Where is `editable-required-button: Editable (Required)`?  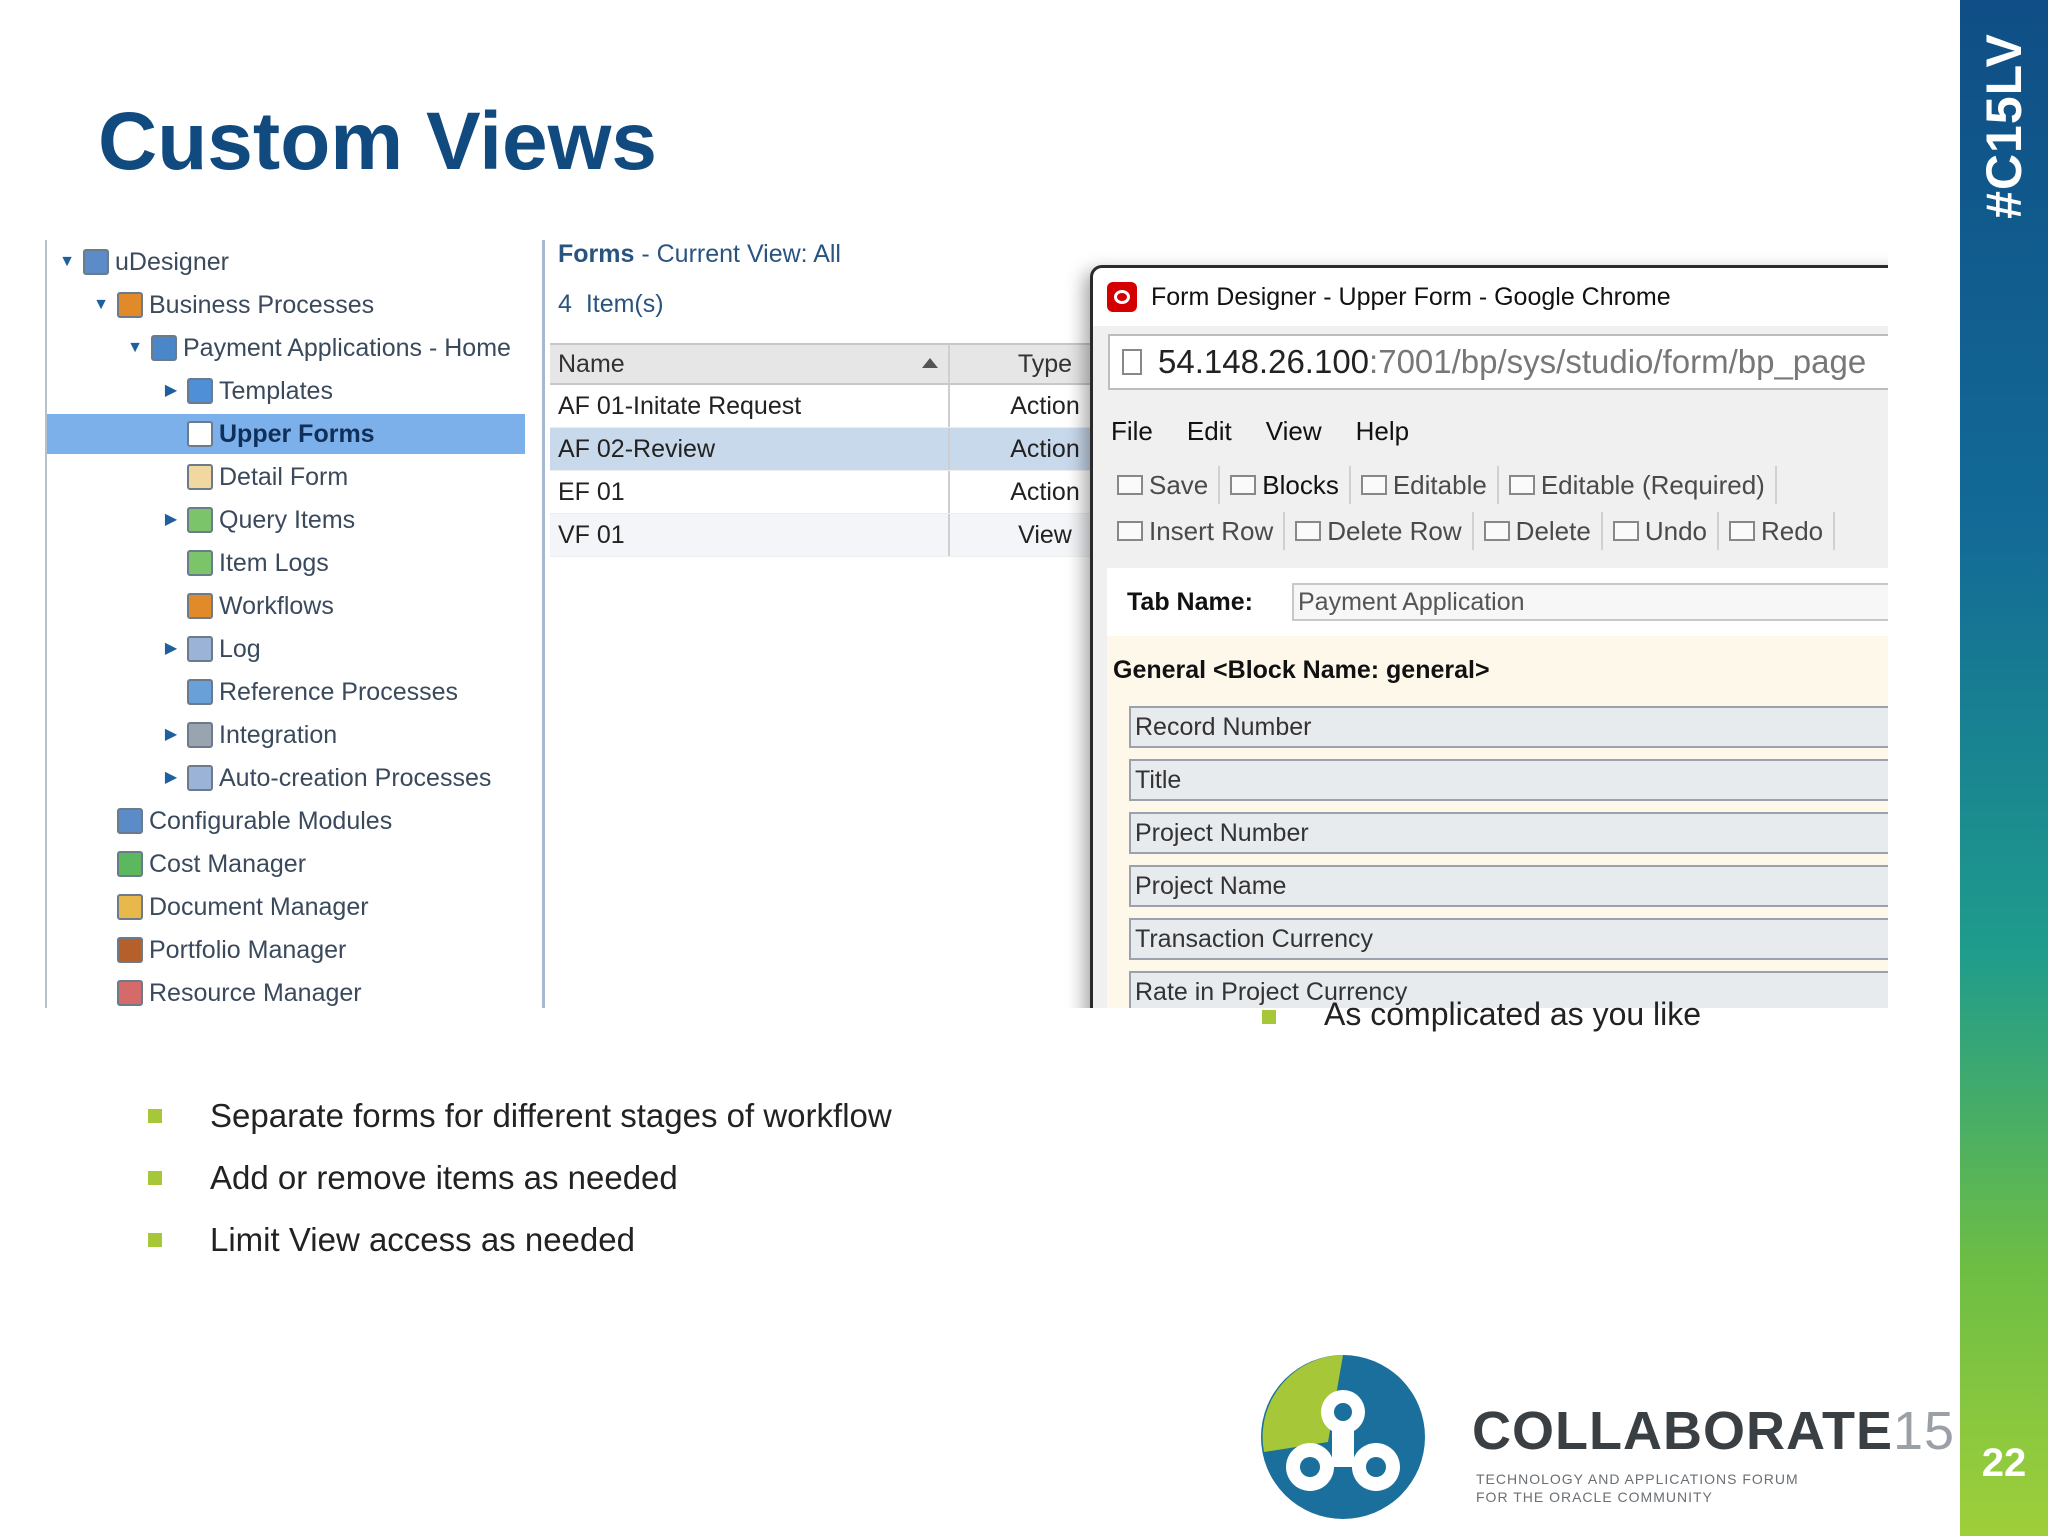
editable-required-button: Editable (Required) is located at coordinates (1638, 485).